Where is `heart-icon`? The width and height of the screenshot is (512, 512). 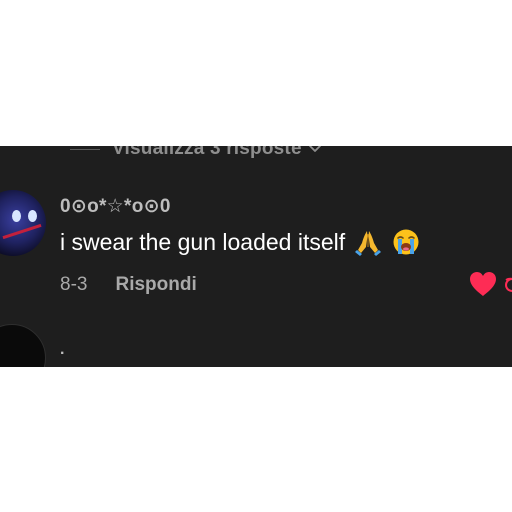
heart-icon is located at coordinates (483, 284).